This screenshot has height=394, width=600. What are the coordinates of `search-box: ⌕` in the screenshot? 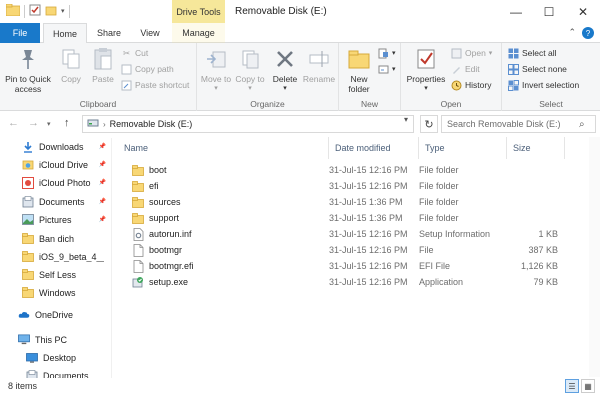 It's located at (518, 124).